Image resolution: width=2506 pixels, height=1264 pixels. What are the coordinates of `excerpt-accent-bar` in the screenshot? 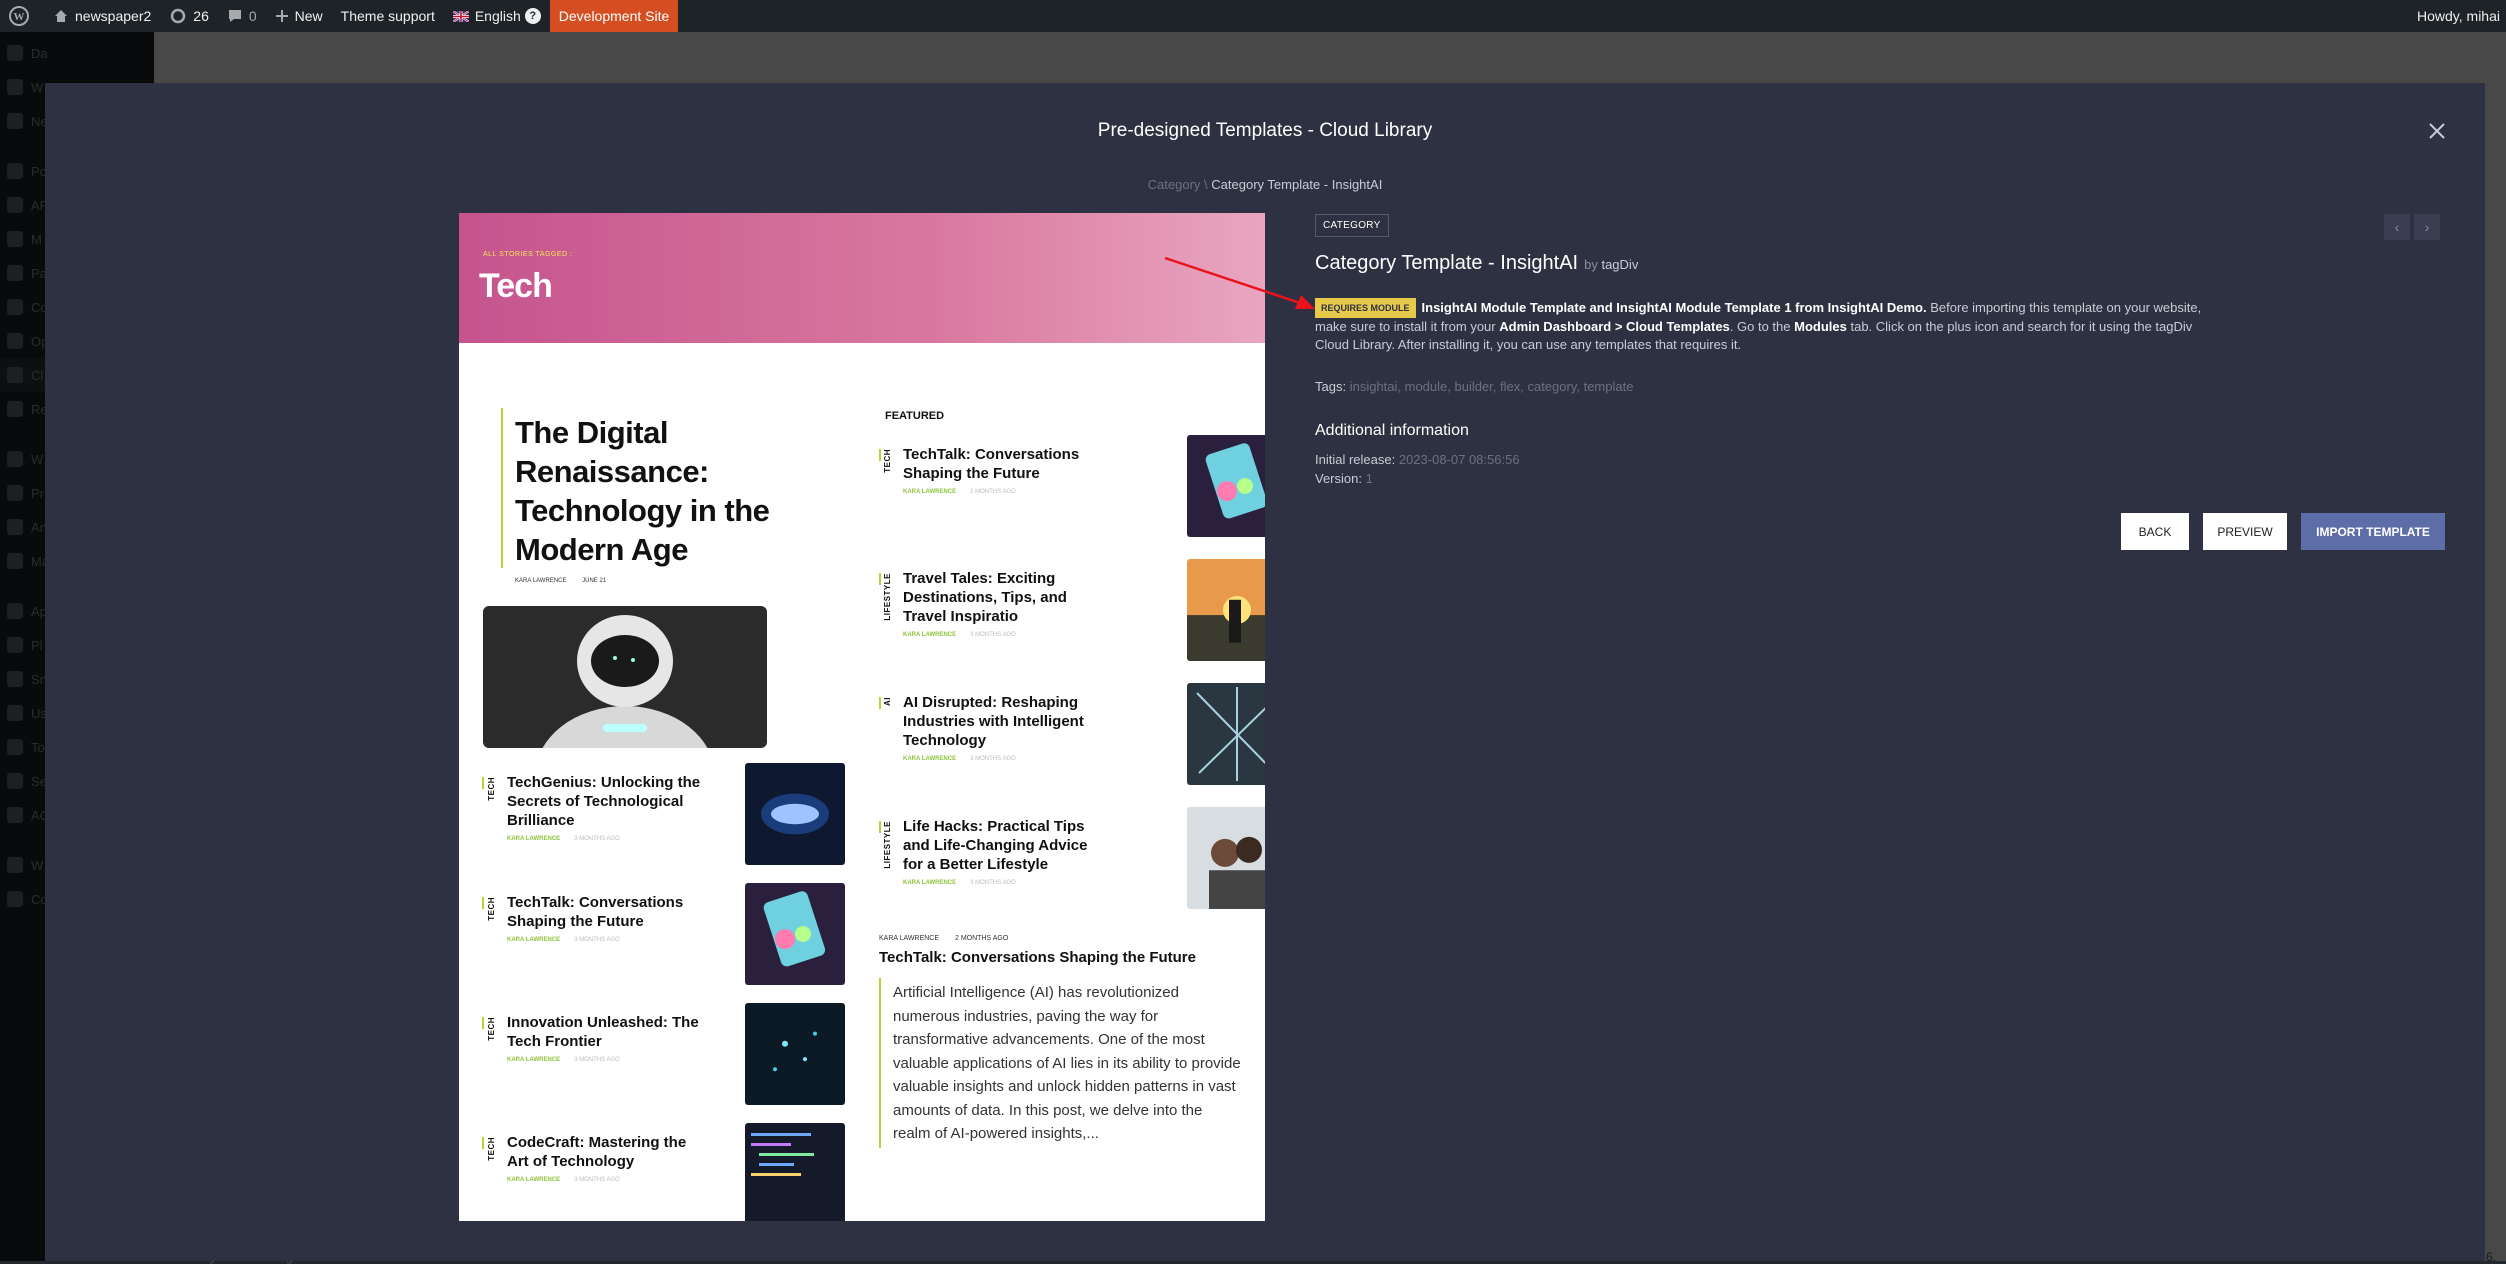 It's located at (880, 1063).